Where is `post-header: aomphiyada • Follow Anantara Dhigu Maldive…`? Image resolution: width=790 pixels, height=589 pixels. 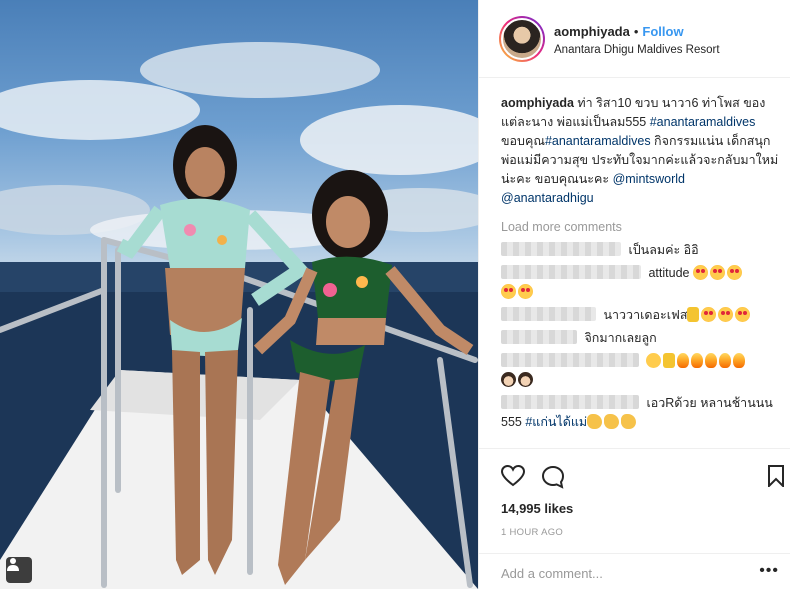
post-header: aomphiyada • Follow Anantara Dhigu Maldive… is located at coordinates (634, 39).